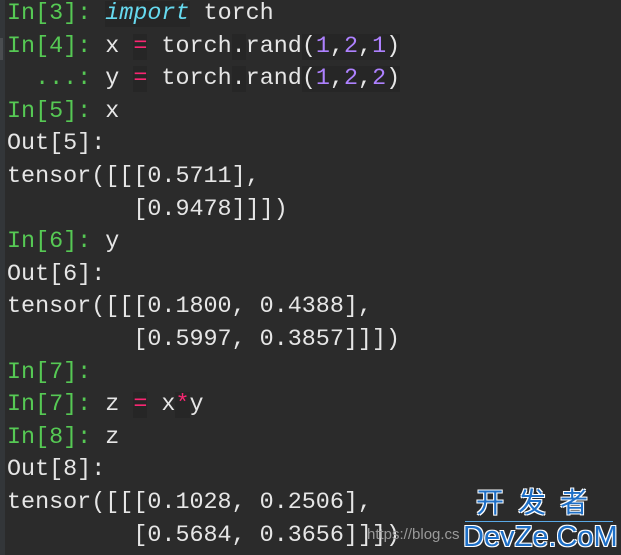 The height and width of the screenshot is (555, 621). What do you see at coordinates (56, 144) in the screenshot?
I see `output-prompt: Out[5]:` at bounding box center [56, 144].